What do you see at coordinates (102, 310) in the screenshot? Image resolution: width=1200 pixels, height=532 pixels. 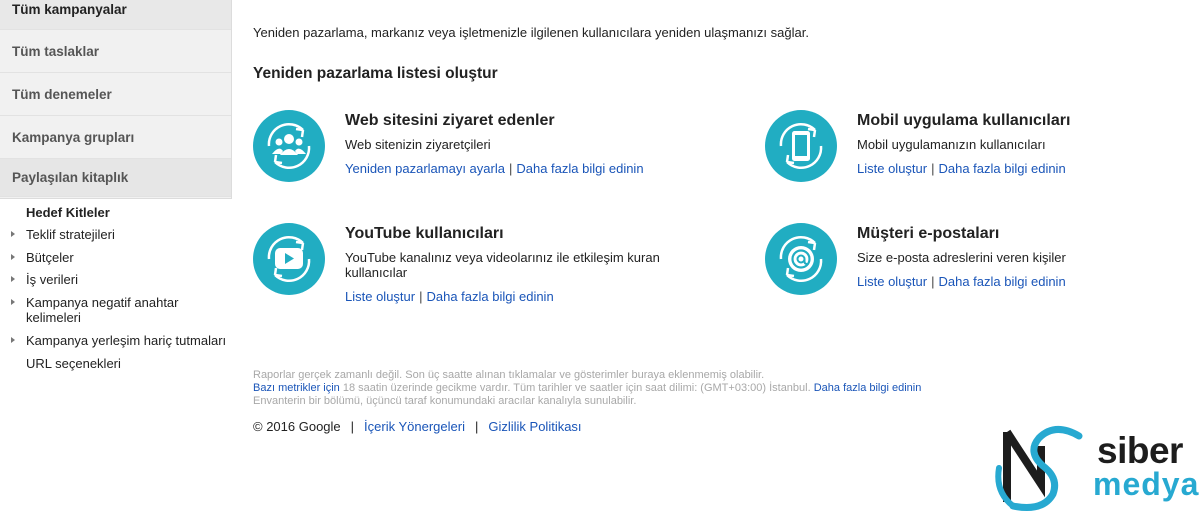 I see `tree-item-label: Kampanya negatif anahtar kelimeleri` at bounding box center [102, 310].